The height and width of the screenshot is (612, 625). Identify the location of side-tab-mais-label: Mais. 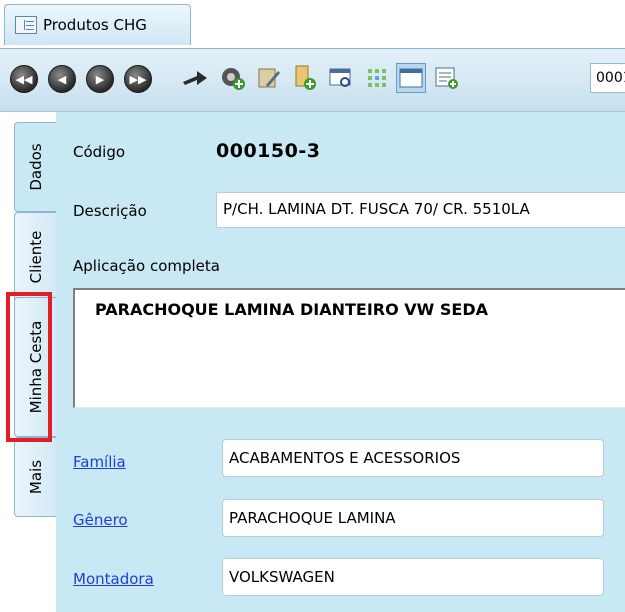
(35, 477).